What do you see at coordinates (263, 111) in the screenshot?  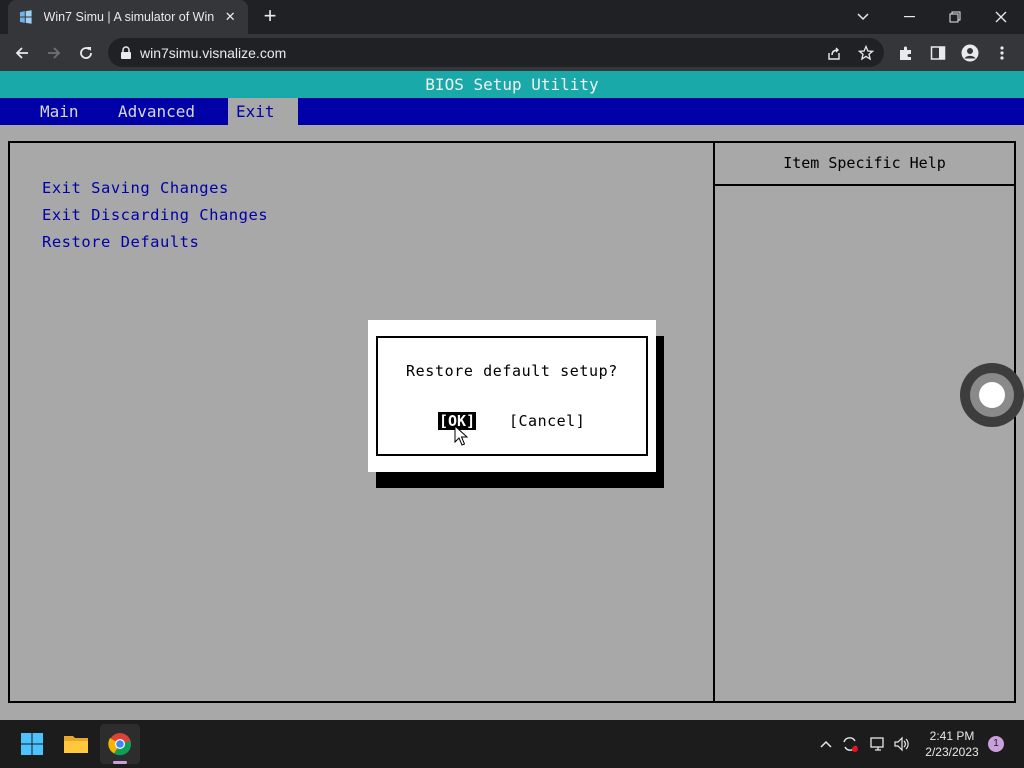 I see `menu-exit: Exit` at bounding box center [263, 111].